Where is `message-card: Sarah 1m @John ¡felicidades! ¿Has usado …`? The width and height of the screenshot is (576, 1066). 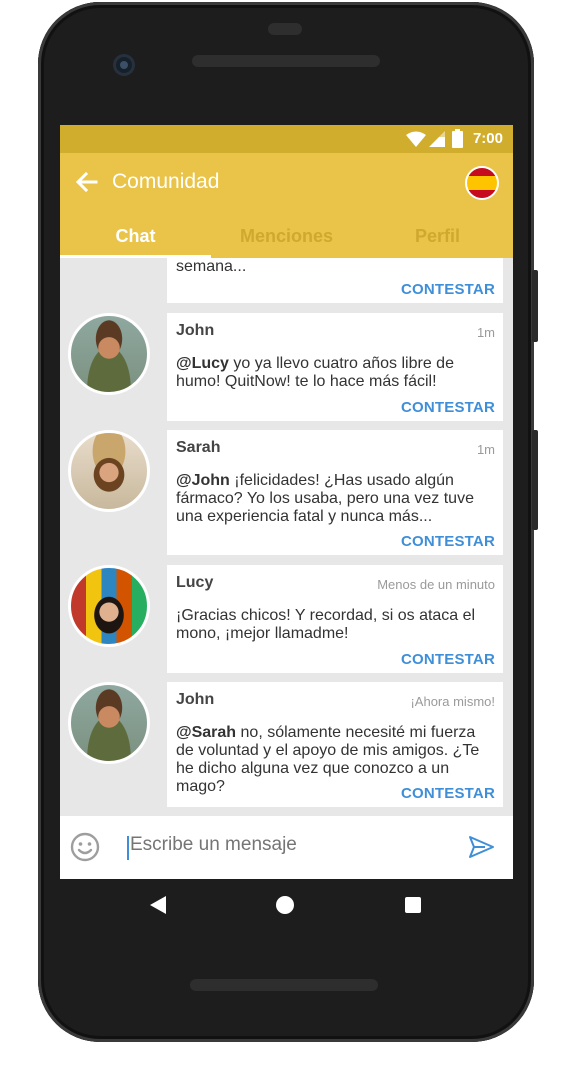
message-card: Sarah 1m @John ¡felicidades! ¿Has usado … is located at coordinates (335, 492).